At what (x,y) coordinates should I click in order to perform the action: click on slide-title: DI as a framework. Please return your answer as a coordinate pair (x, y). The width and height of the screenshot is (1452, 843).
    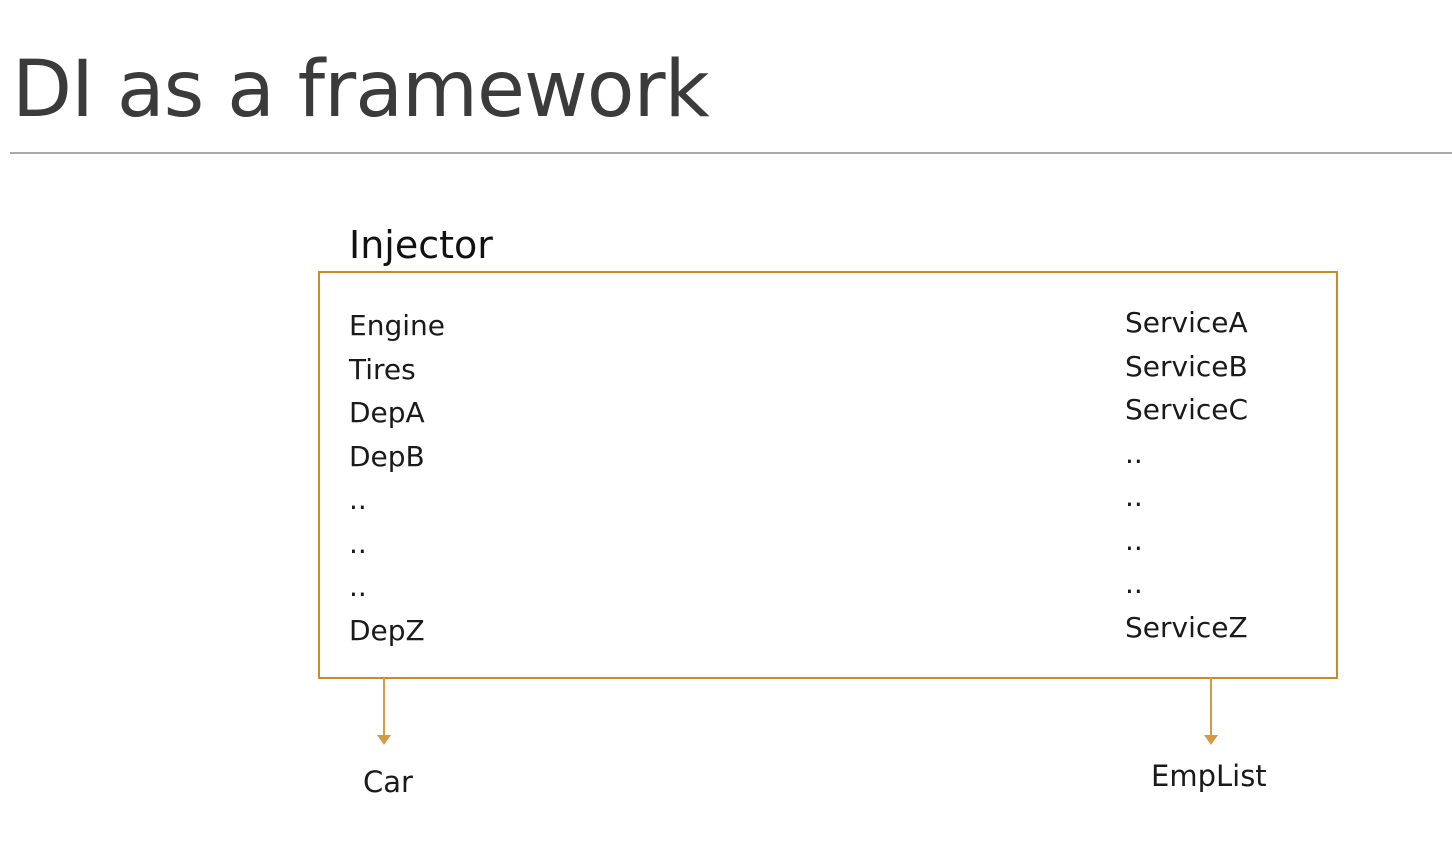
    Looking at the image, I should click on (361, 90).